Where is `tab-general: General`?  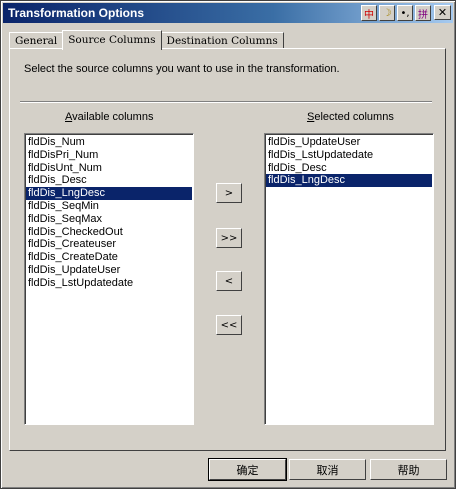
tab-general: General is located at coordinates (36, 40).